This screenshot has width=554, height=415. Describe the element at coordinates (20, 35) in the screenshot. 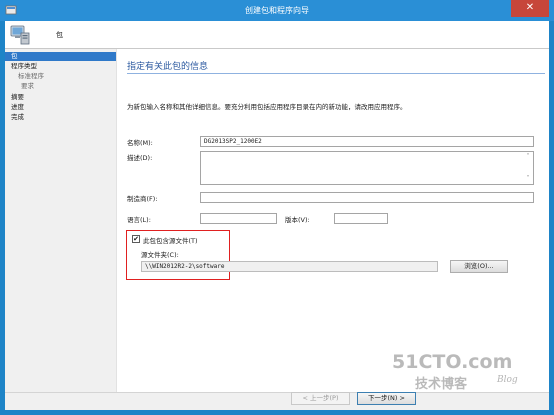

I see `computer-package-icon` at that location.